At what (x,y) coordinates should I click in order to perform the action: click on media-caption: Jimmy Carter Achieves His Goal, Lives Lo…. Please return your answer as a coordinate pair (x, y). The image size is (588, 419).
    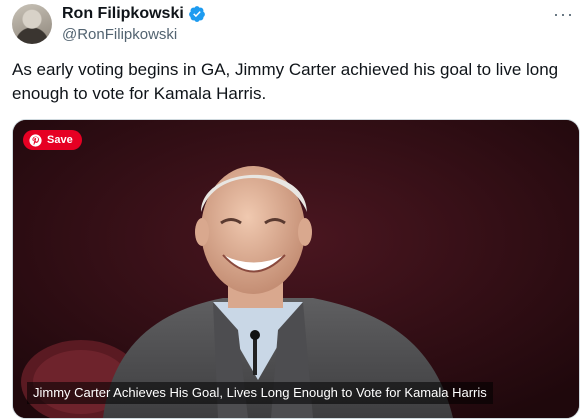
    Looking at the image, I should click on (260, 393).